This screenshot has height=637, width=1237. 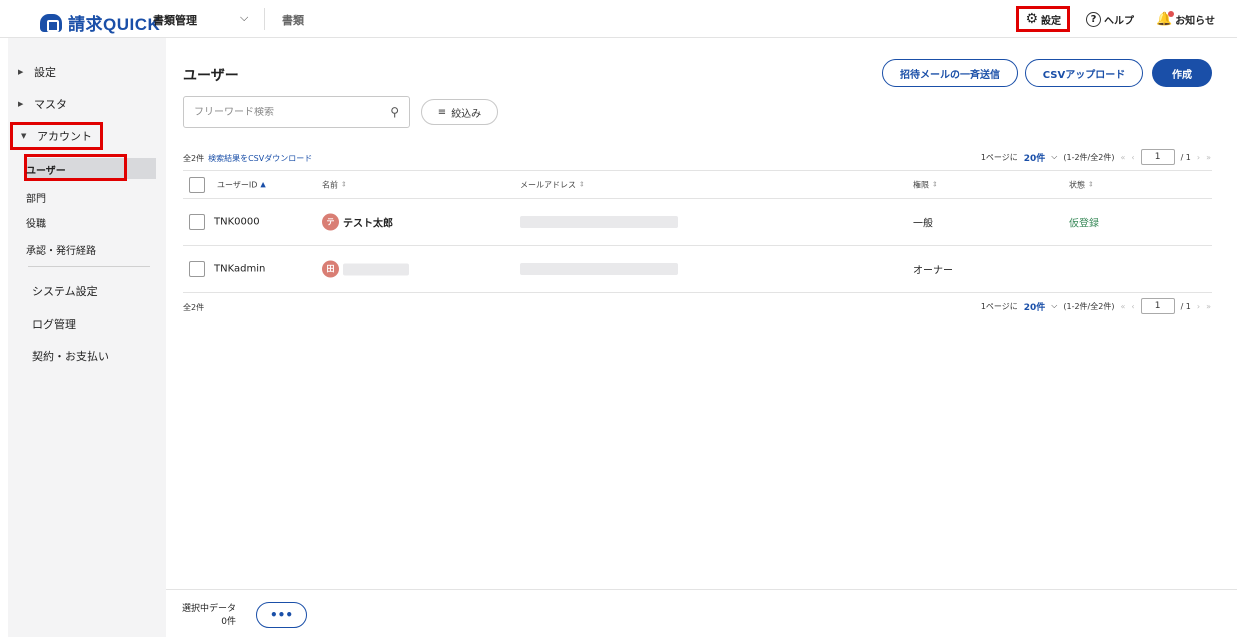 I want to click on help-label: ヘルプ, so click(x=1119, y=21).